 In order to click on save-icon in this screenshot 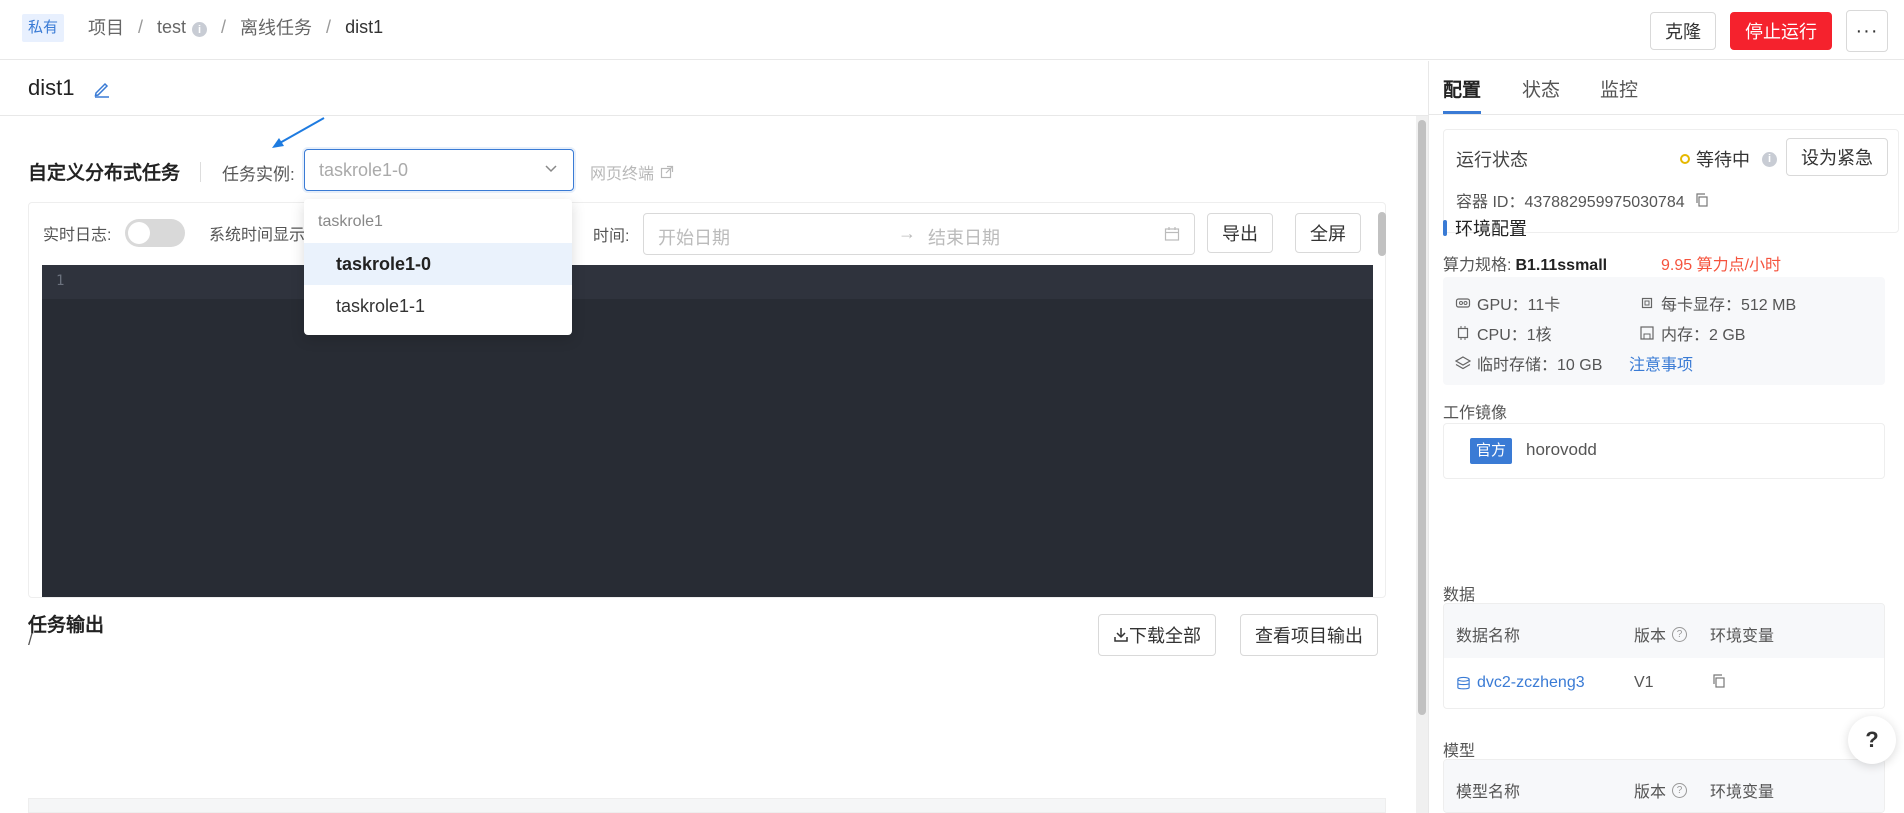, I will do `click(1647, 333)`.